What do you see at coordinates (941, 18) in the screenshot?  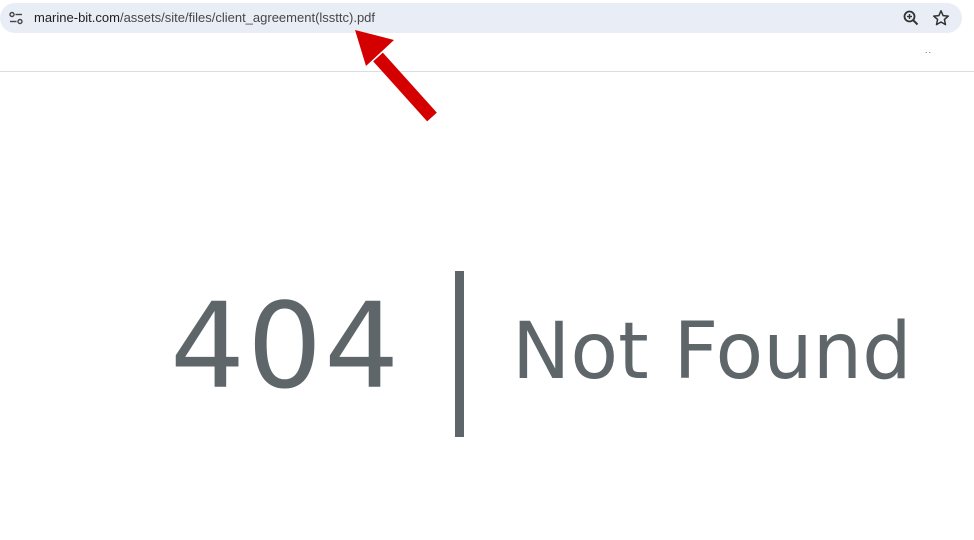 I see `star-icon` at bounding box center [941, 18].